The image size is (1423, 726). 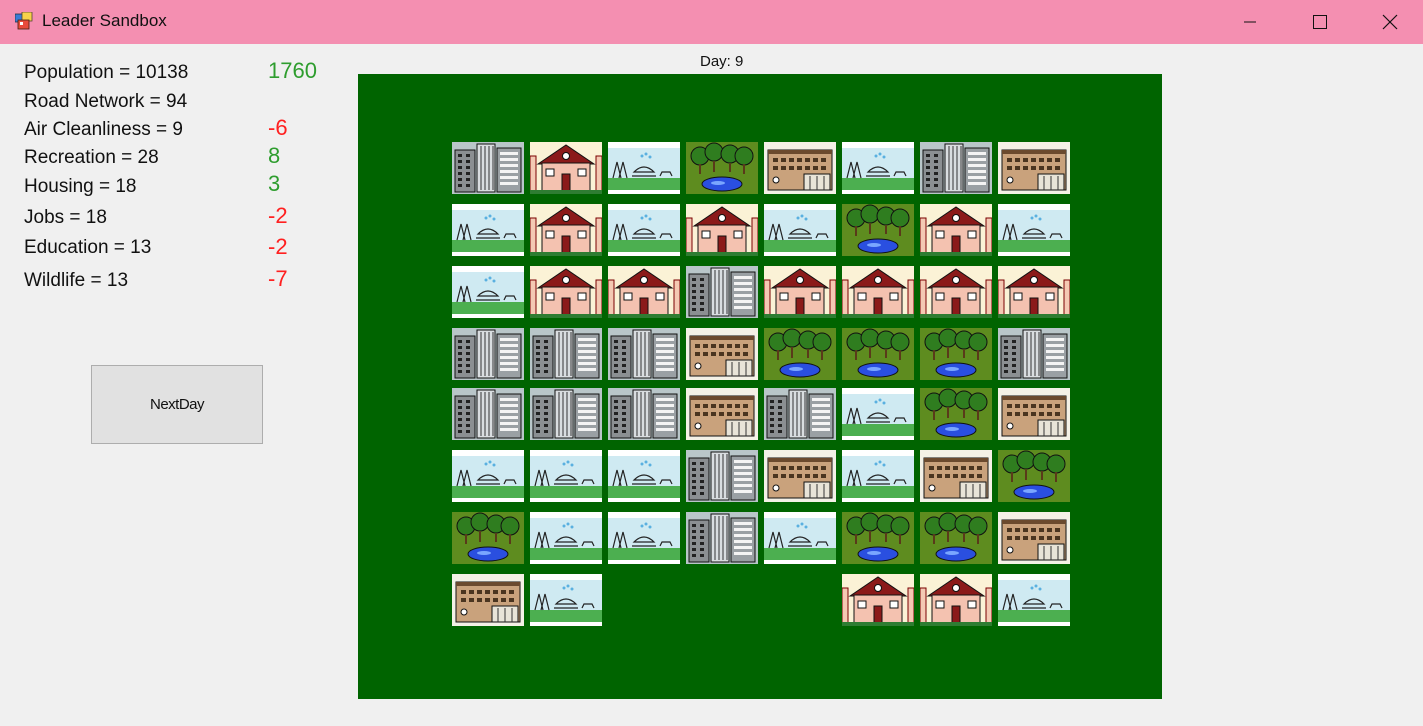 I want to click on stat-population: Population = 10138, so click(x=106, y=72).